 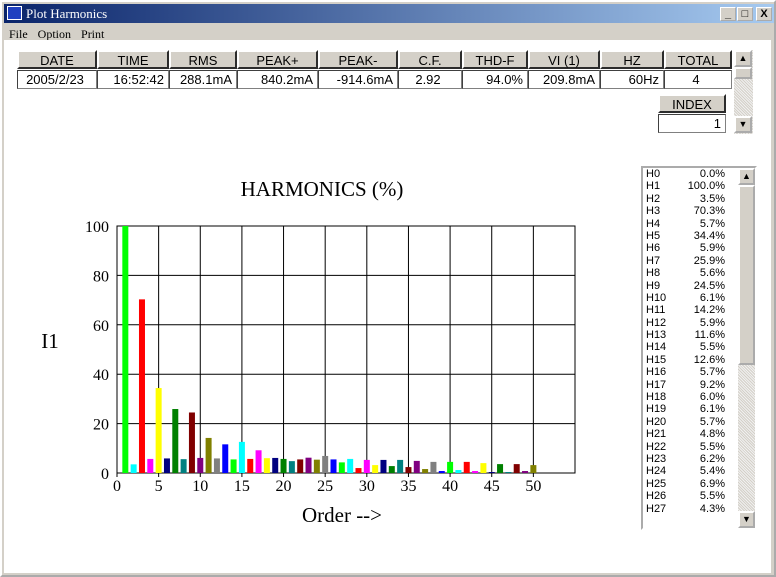 What do you see at coordinates (712, 458) in the screenshot?
I see `harmonic-value: 6.2%` at bounding box center [712, 458].